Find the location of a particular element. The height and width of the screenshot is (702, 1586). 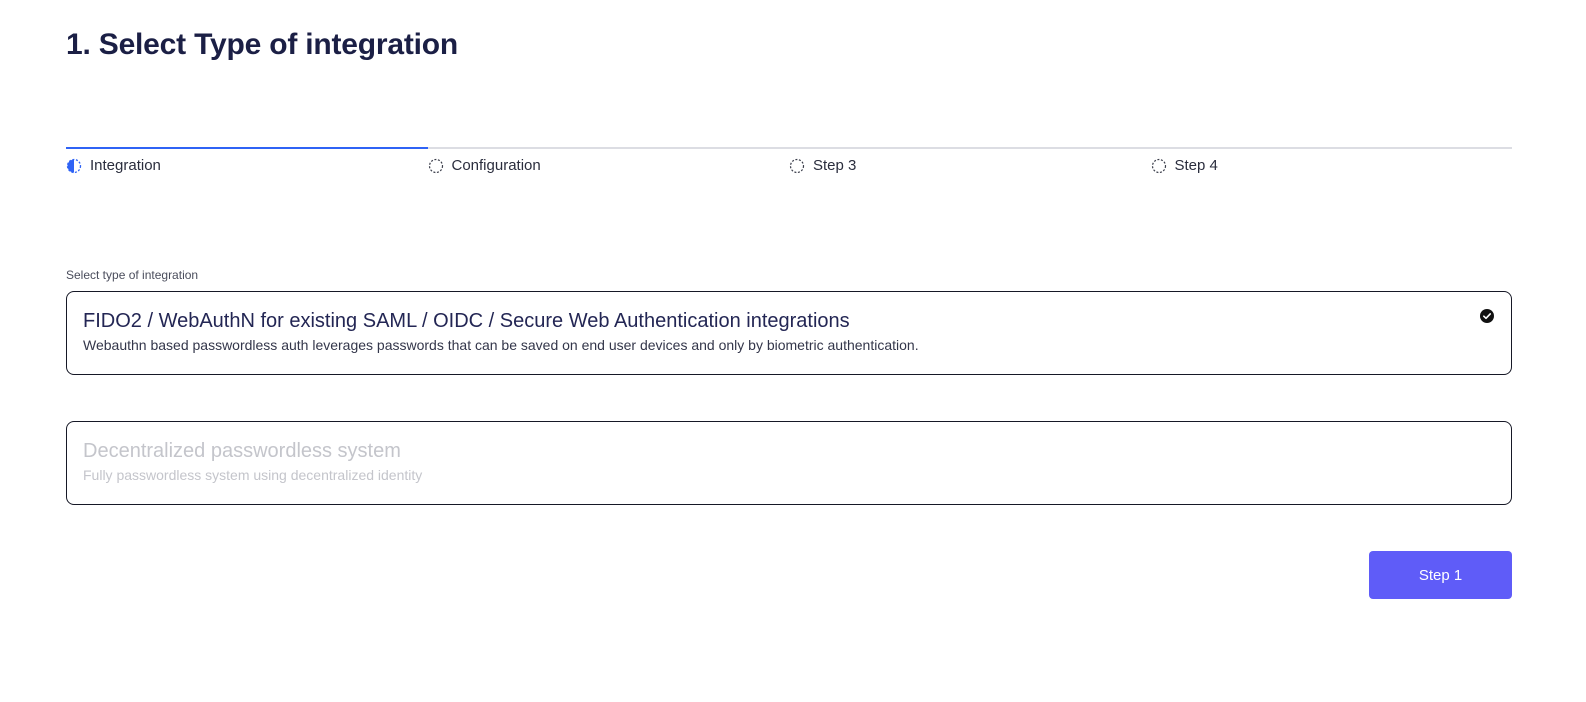

integration-type-label: Select type of integration is located at coordinates (132, 275).